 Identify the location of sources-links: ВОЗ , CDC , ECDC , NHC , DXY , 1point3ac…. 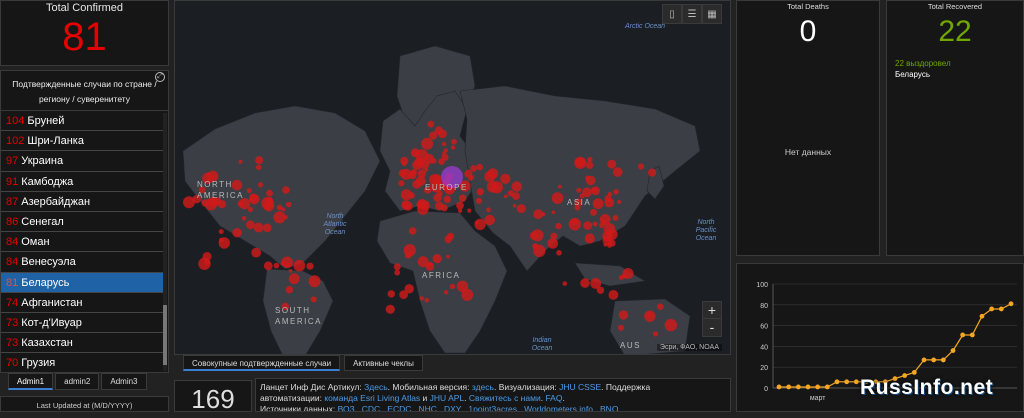
(478, 407).